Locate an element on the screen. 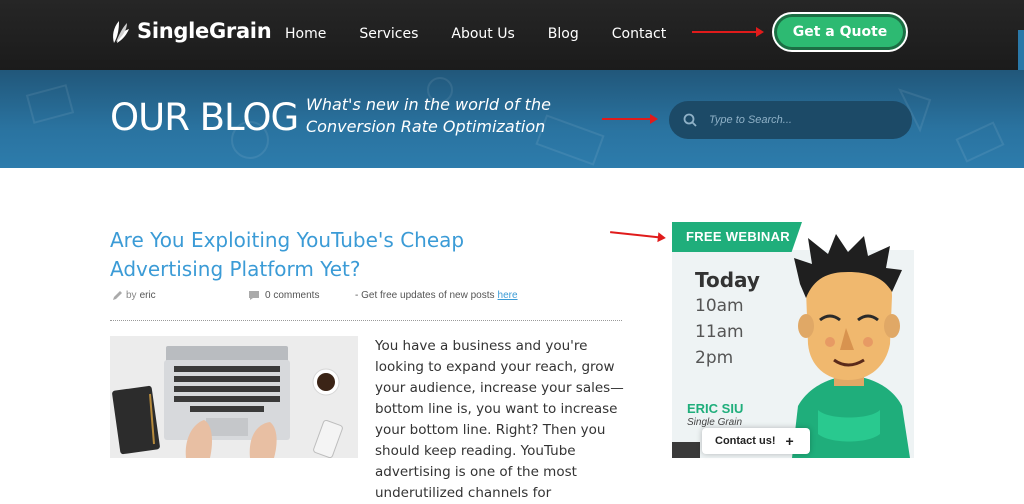 The image size is (1024, 504). presenter-company: Single Grain is located at coordinates (715, 422).